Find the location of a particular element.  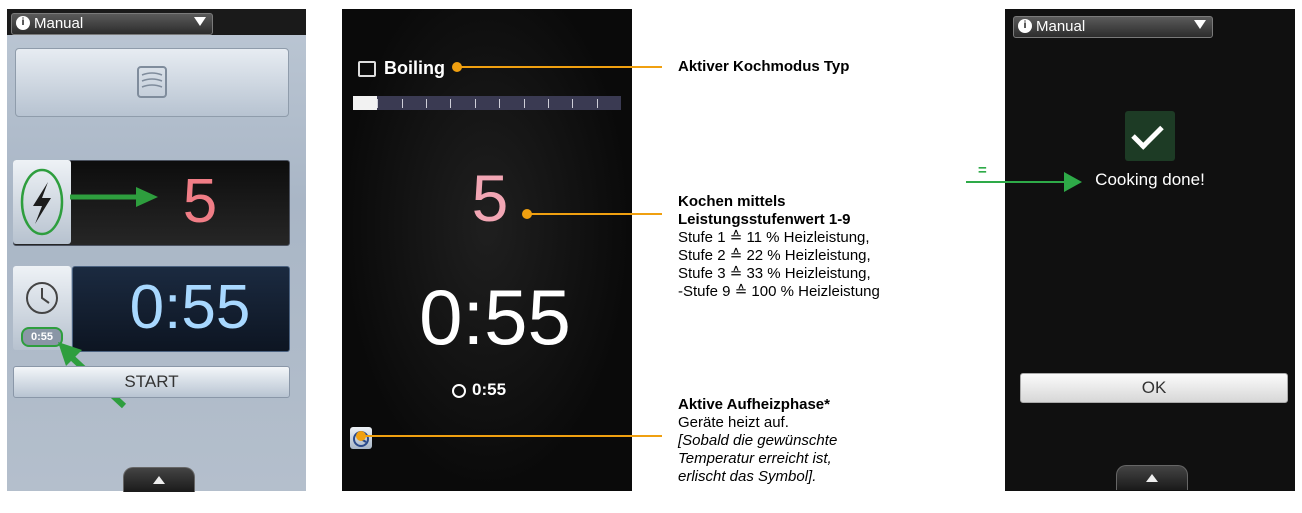

annotation-mode-type: Aktiver Kochmodus Typ is located at coordinates (764, 66).